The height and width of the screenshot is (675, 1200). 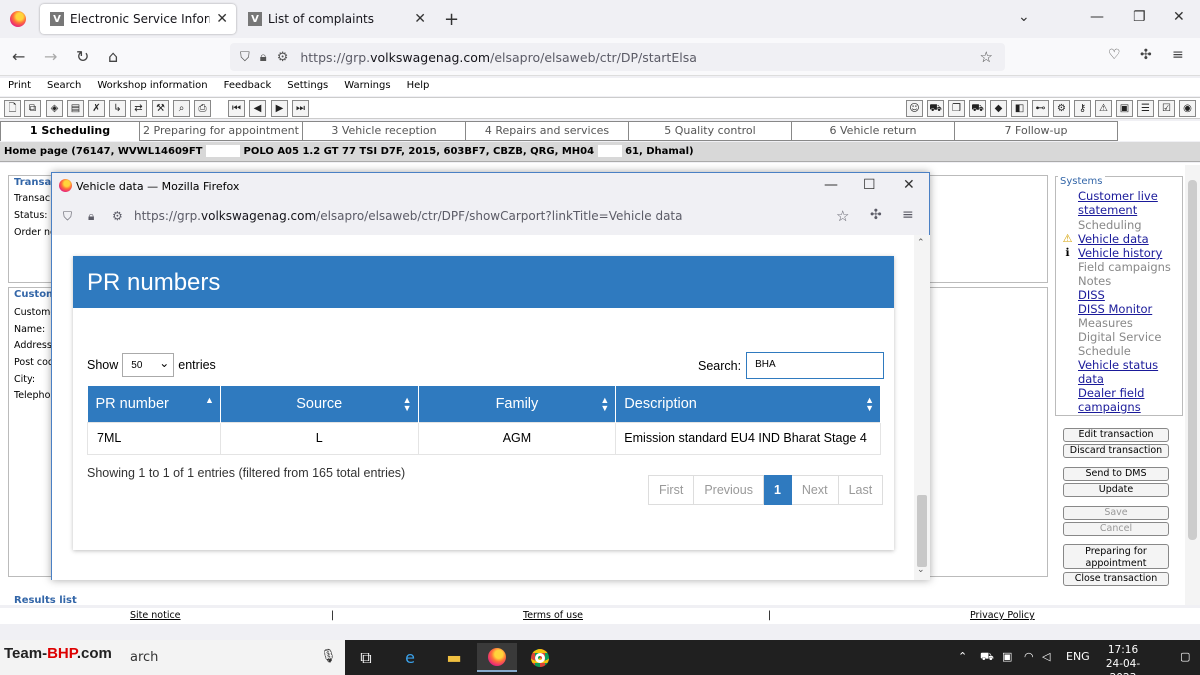 I want to click on next-record-icon: ▶, so click(x=279, y=108).